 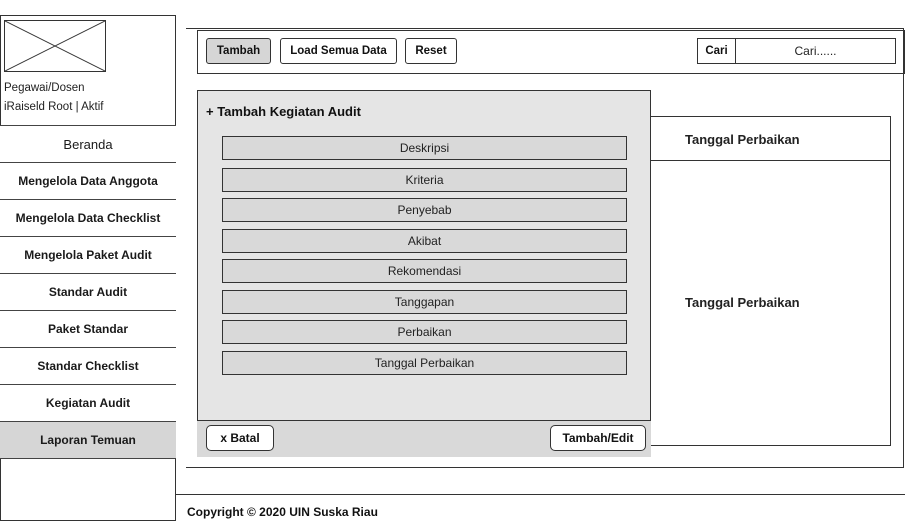 What do you see at coordinates (54, 107) in the screenshot?
I see `user-status: iRaiseld Root | Aktif` at bounding box center [54, 107].